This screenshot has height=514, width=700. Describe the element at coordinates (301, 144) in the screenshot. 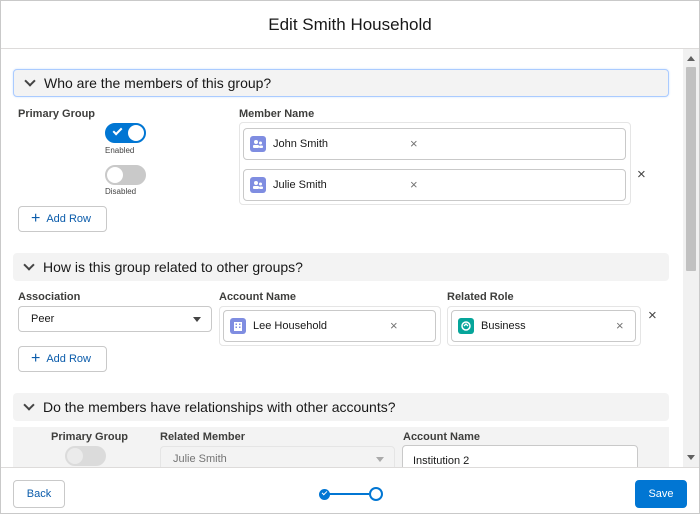

I see `member-name: John Smith` at that location.